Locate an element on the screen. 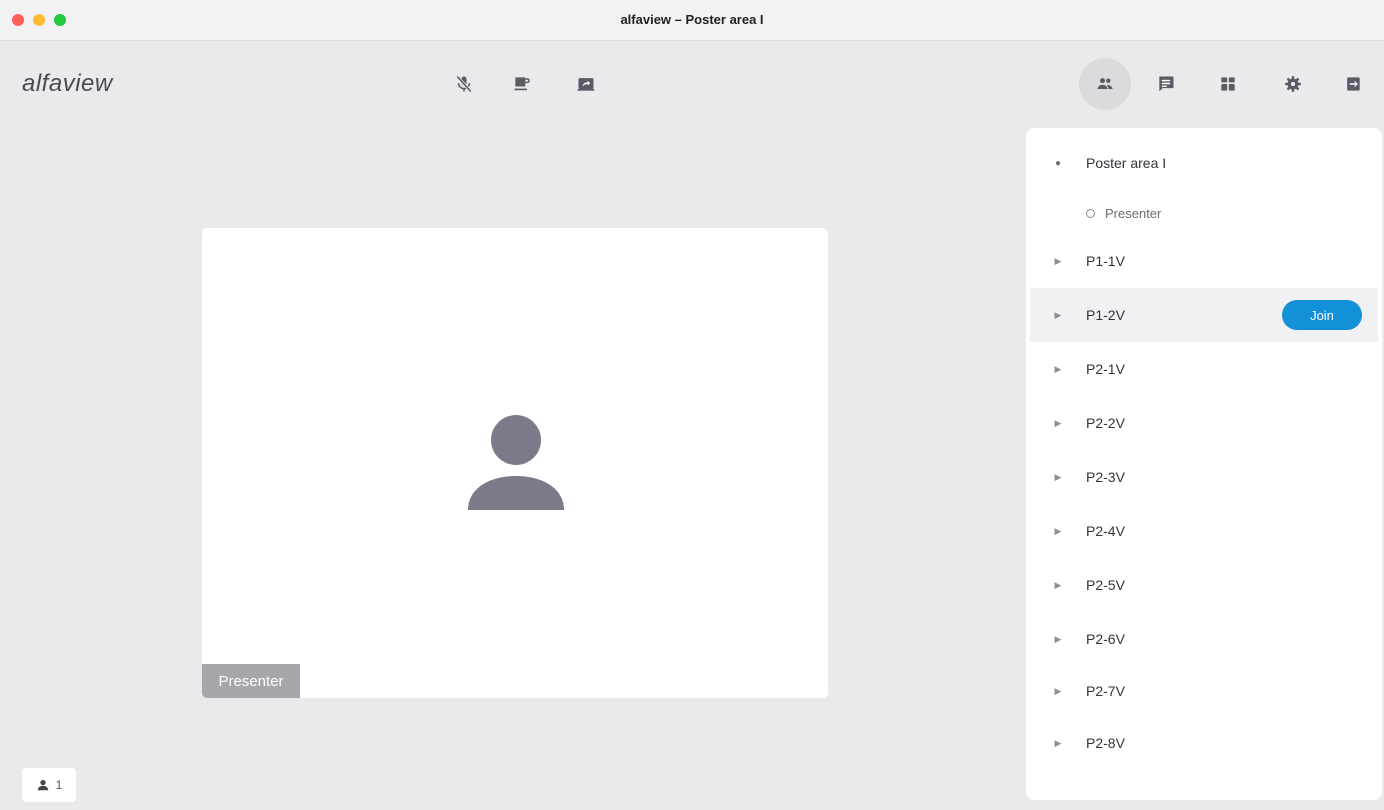 The image size is (1384, 810). room-item: ▶ P1-2V Join is located at coordinates (1204, 315).